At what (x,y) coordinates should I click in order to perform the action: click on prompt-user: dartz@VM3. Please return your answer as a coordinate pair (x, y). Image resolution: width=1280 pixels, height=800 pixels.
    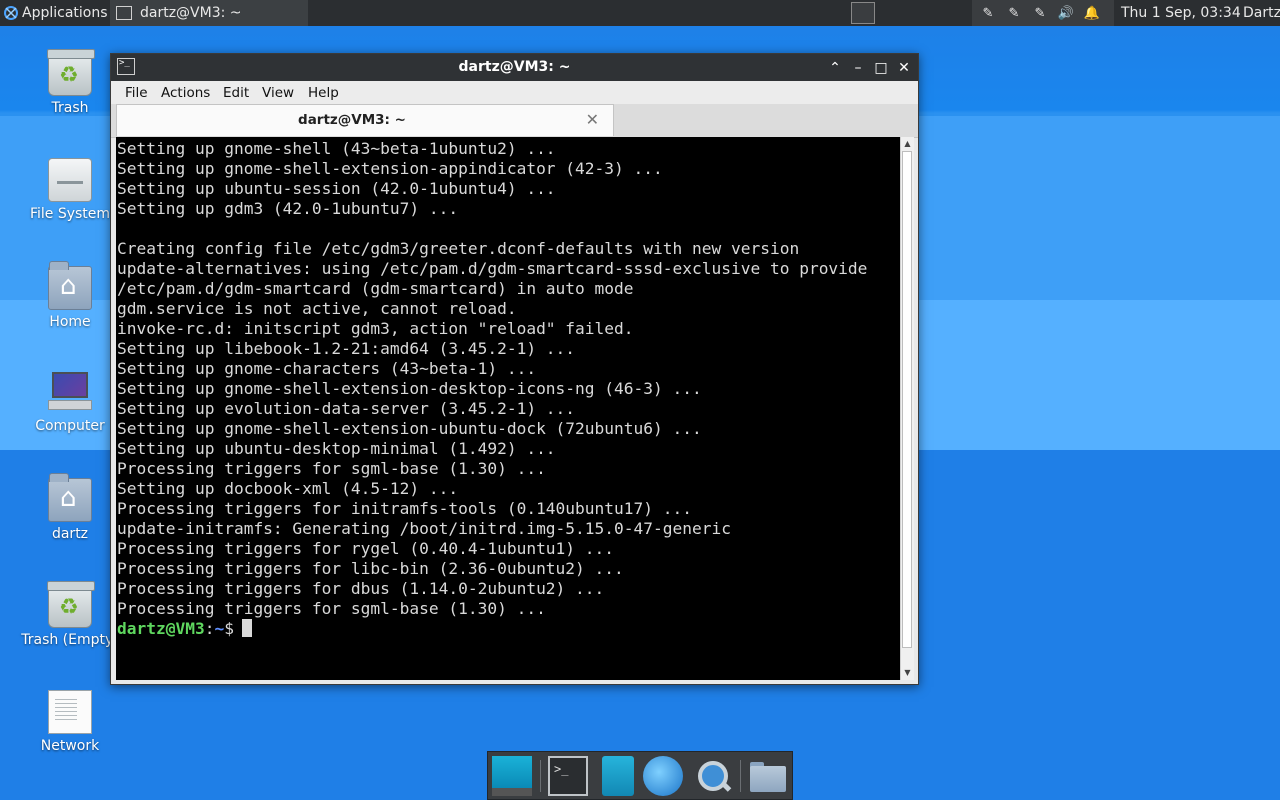
    Looking at the image, I should click on (161, 628).